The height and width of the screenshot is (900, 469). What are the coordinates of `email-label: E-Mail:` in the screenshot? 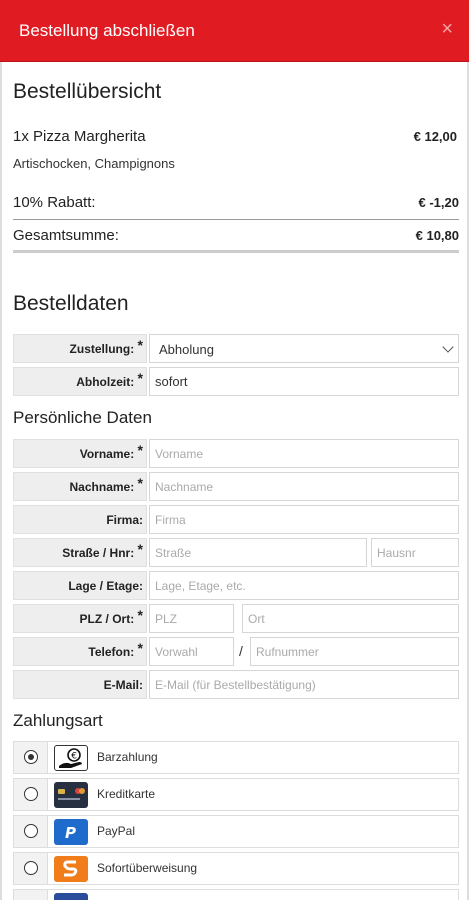 It's located at (80, 684).